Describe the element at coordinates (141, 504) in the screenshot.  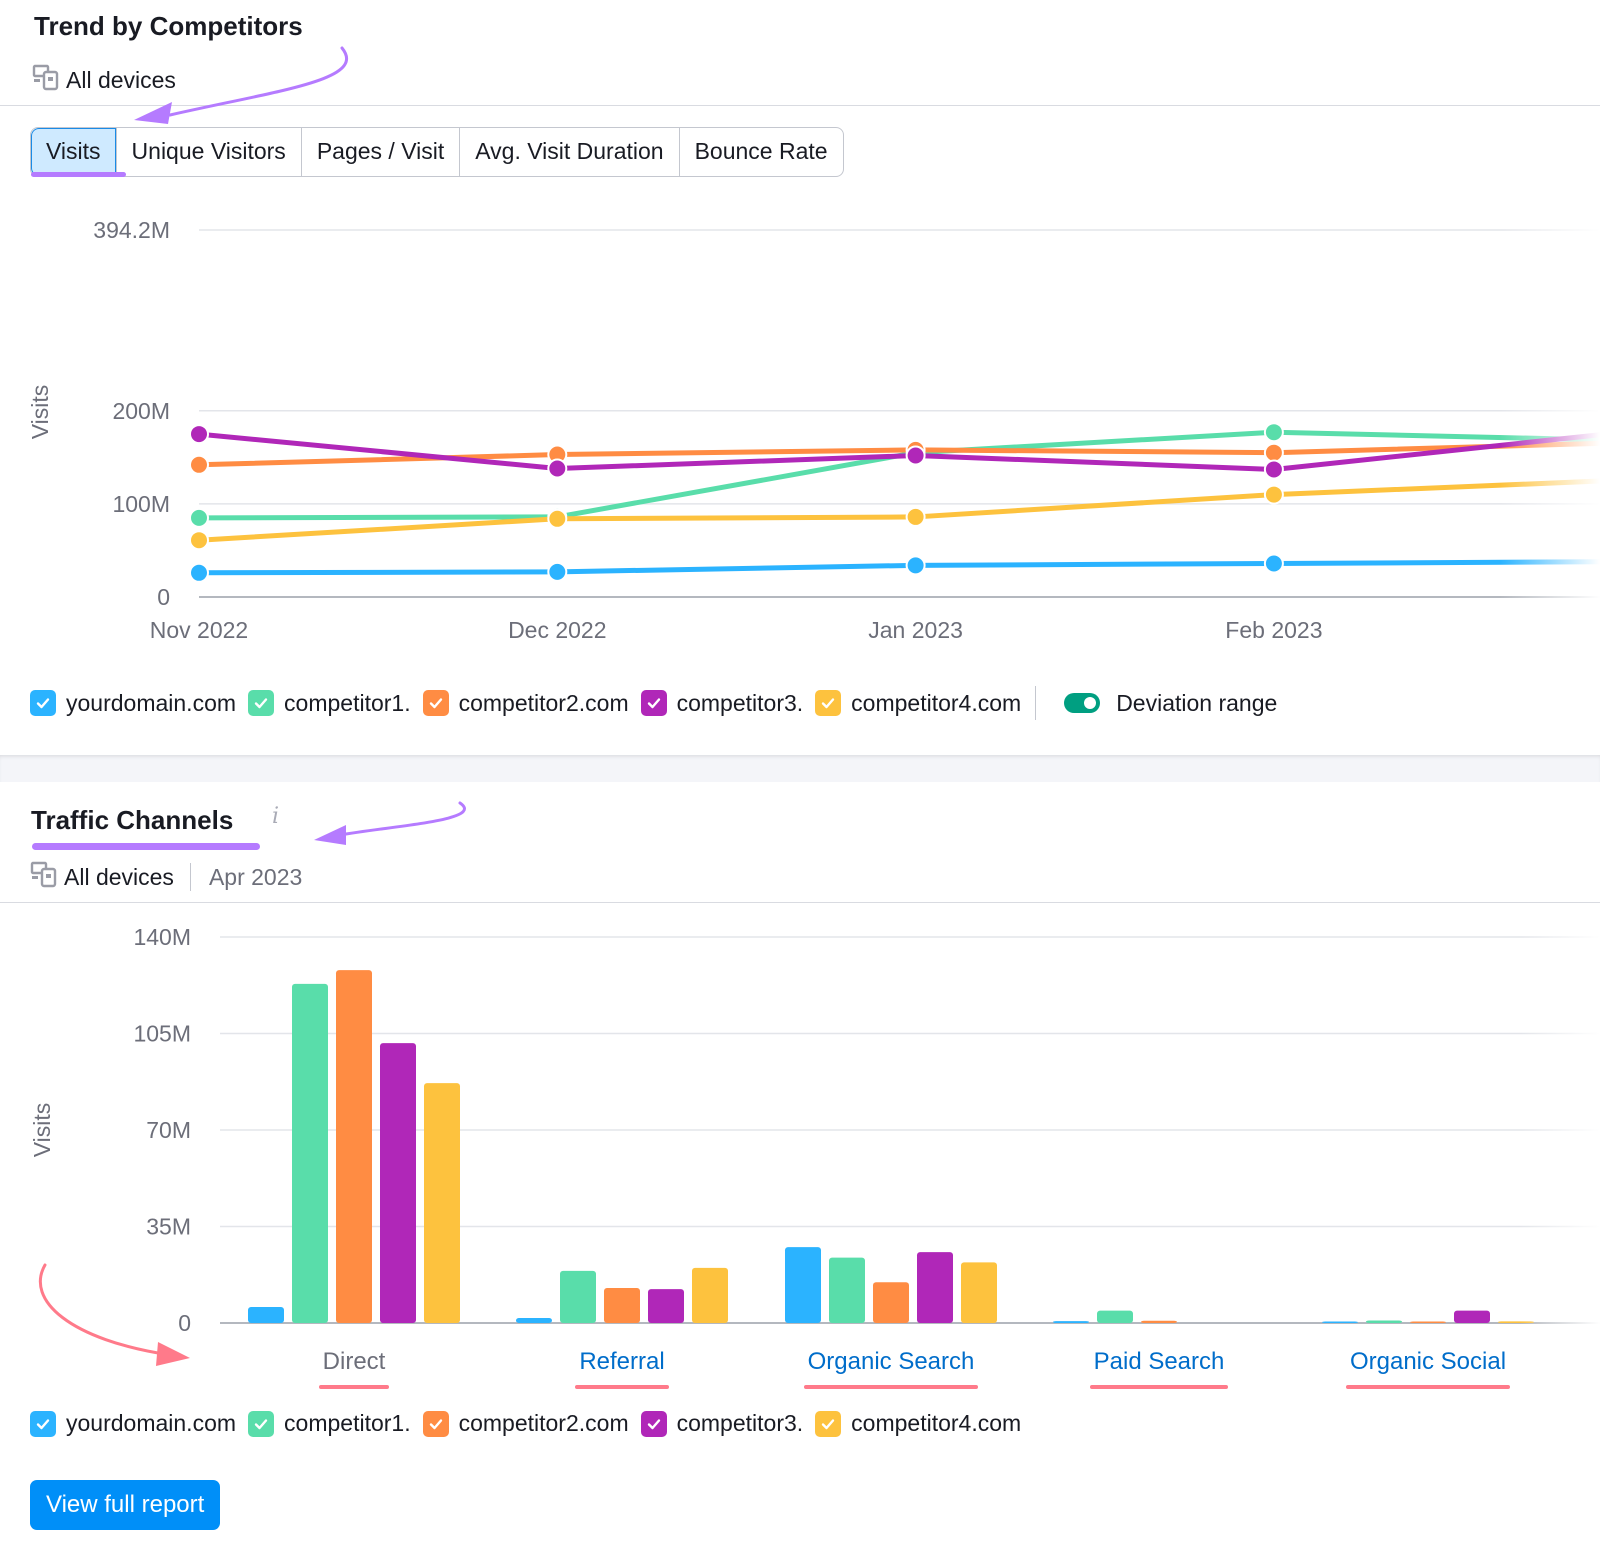
I see `y-tick-label: 100M` at that location.